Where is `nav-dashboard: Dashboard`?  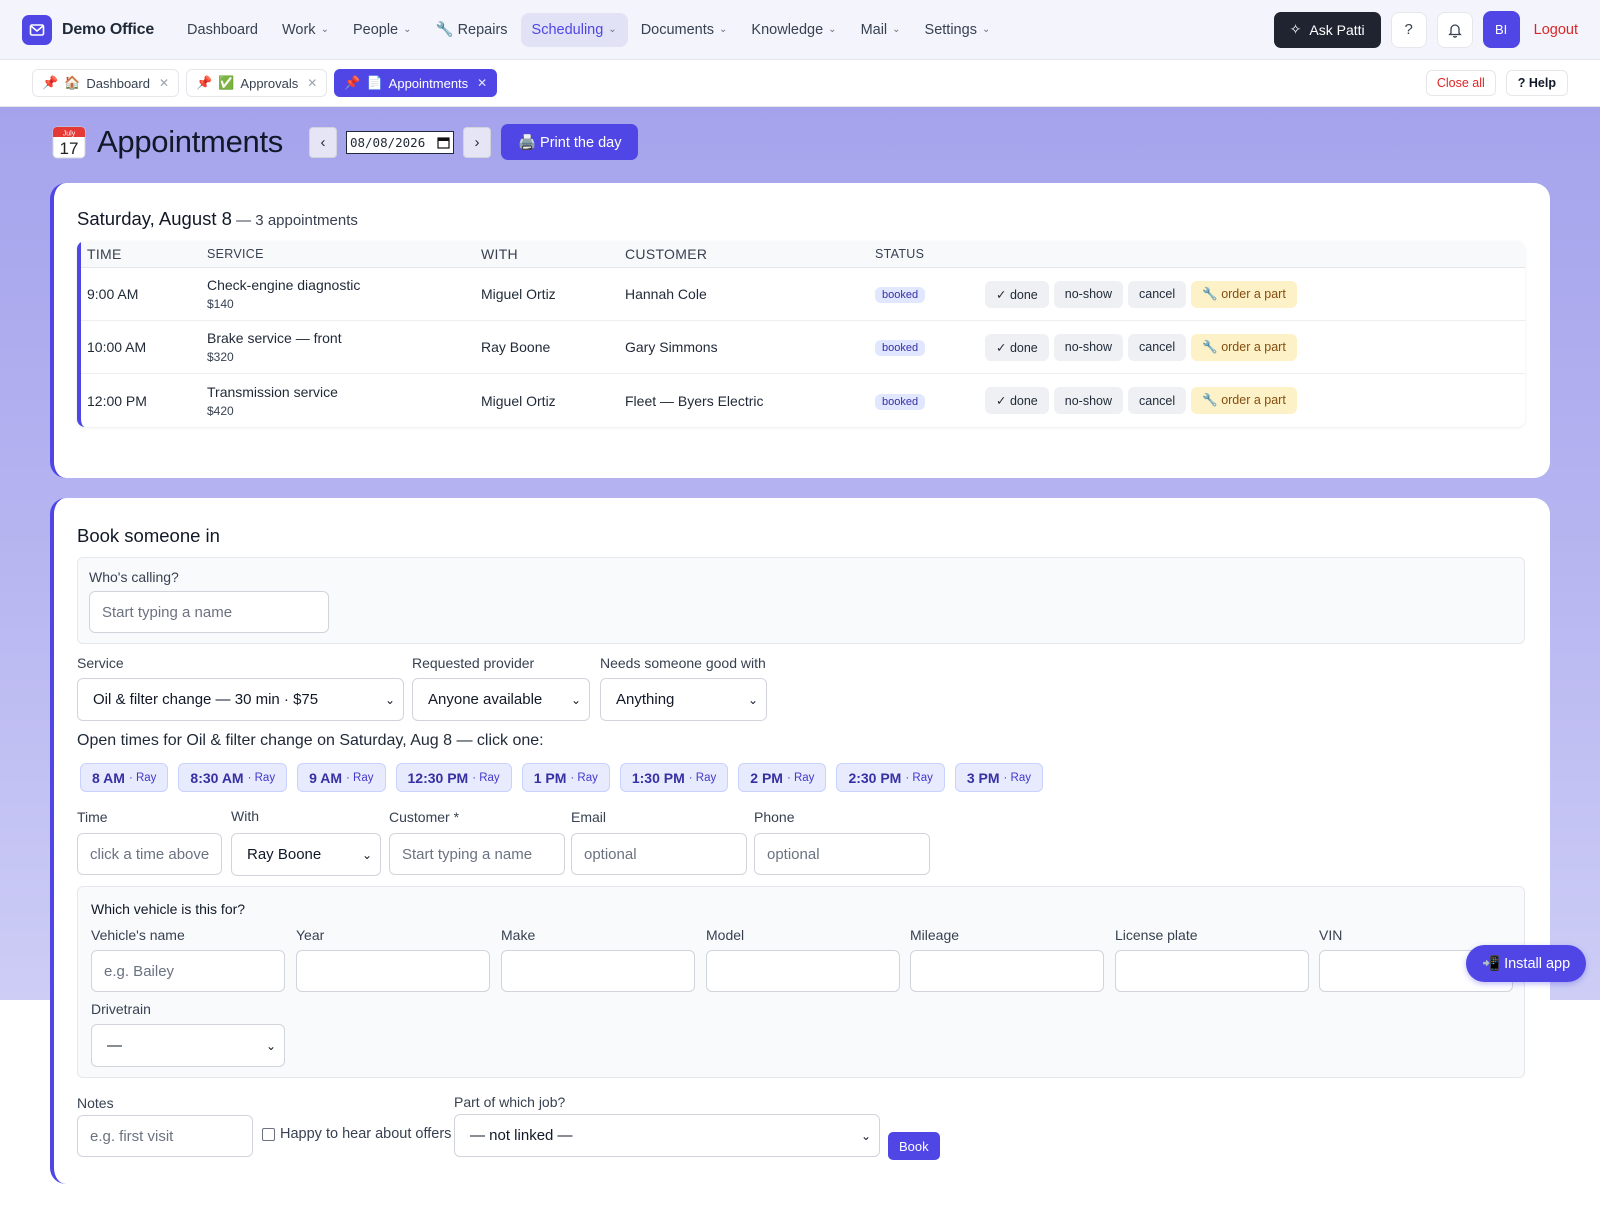
nav-dashboard: Dashboard is located at coordinates (222, 30).